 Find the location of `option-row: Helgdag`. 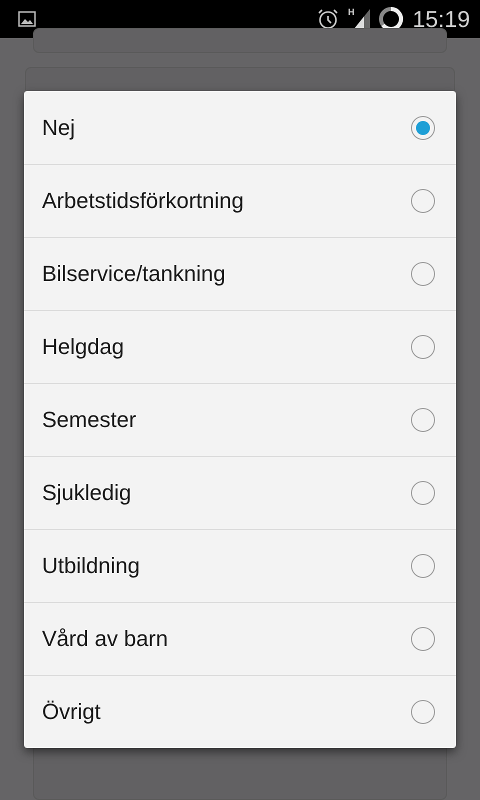

option-row: Helgdag is located at coordinates (240, 346).